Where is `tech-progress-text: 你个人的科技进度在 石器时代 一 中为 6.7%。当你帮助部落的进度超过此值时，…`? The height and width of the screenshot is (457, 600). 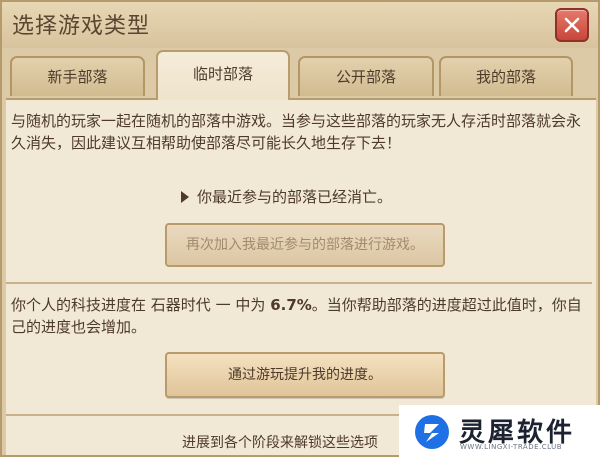
tech-progress-text: 你个人的科技进度在 石器时代 一 中为 6.7%。当你帮助部落的进度超过此值时，… is located at coordinates (301, 316).